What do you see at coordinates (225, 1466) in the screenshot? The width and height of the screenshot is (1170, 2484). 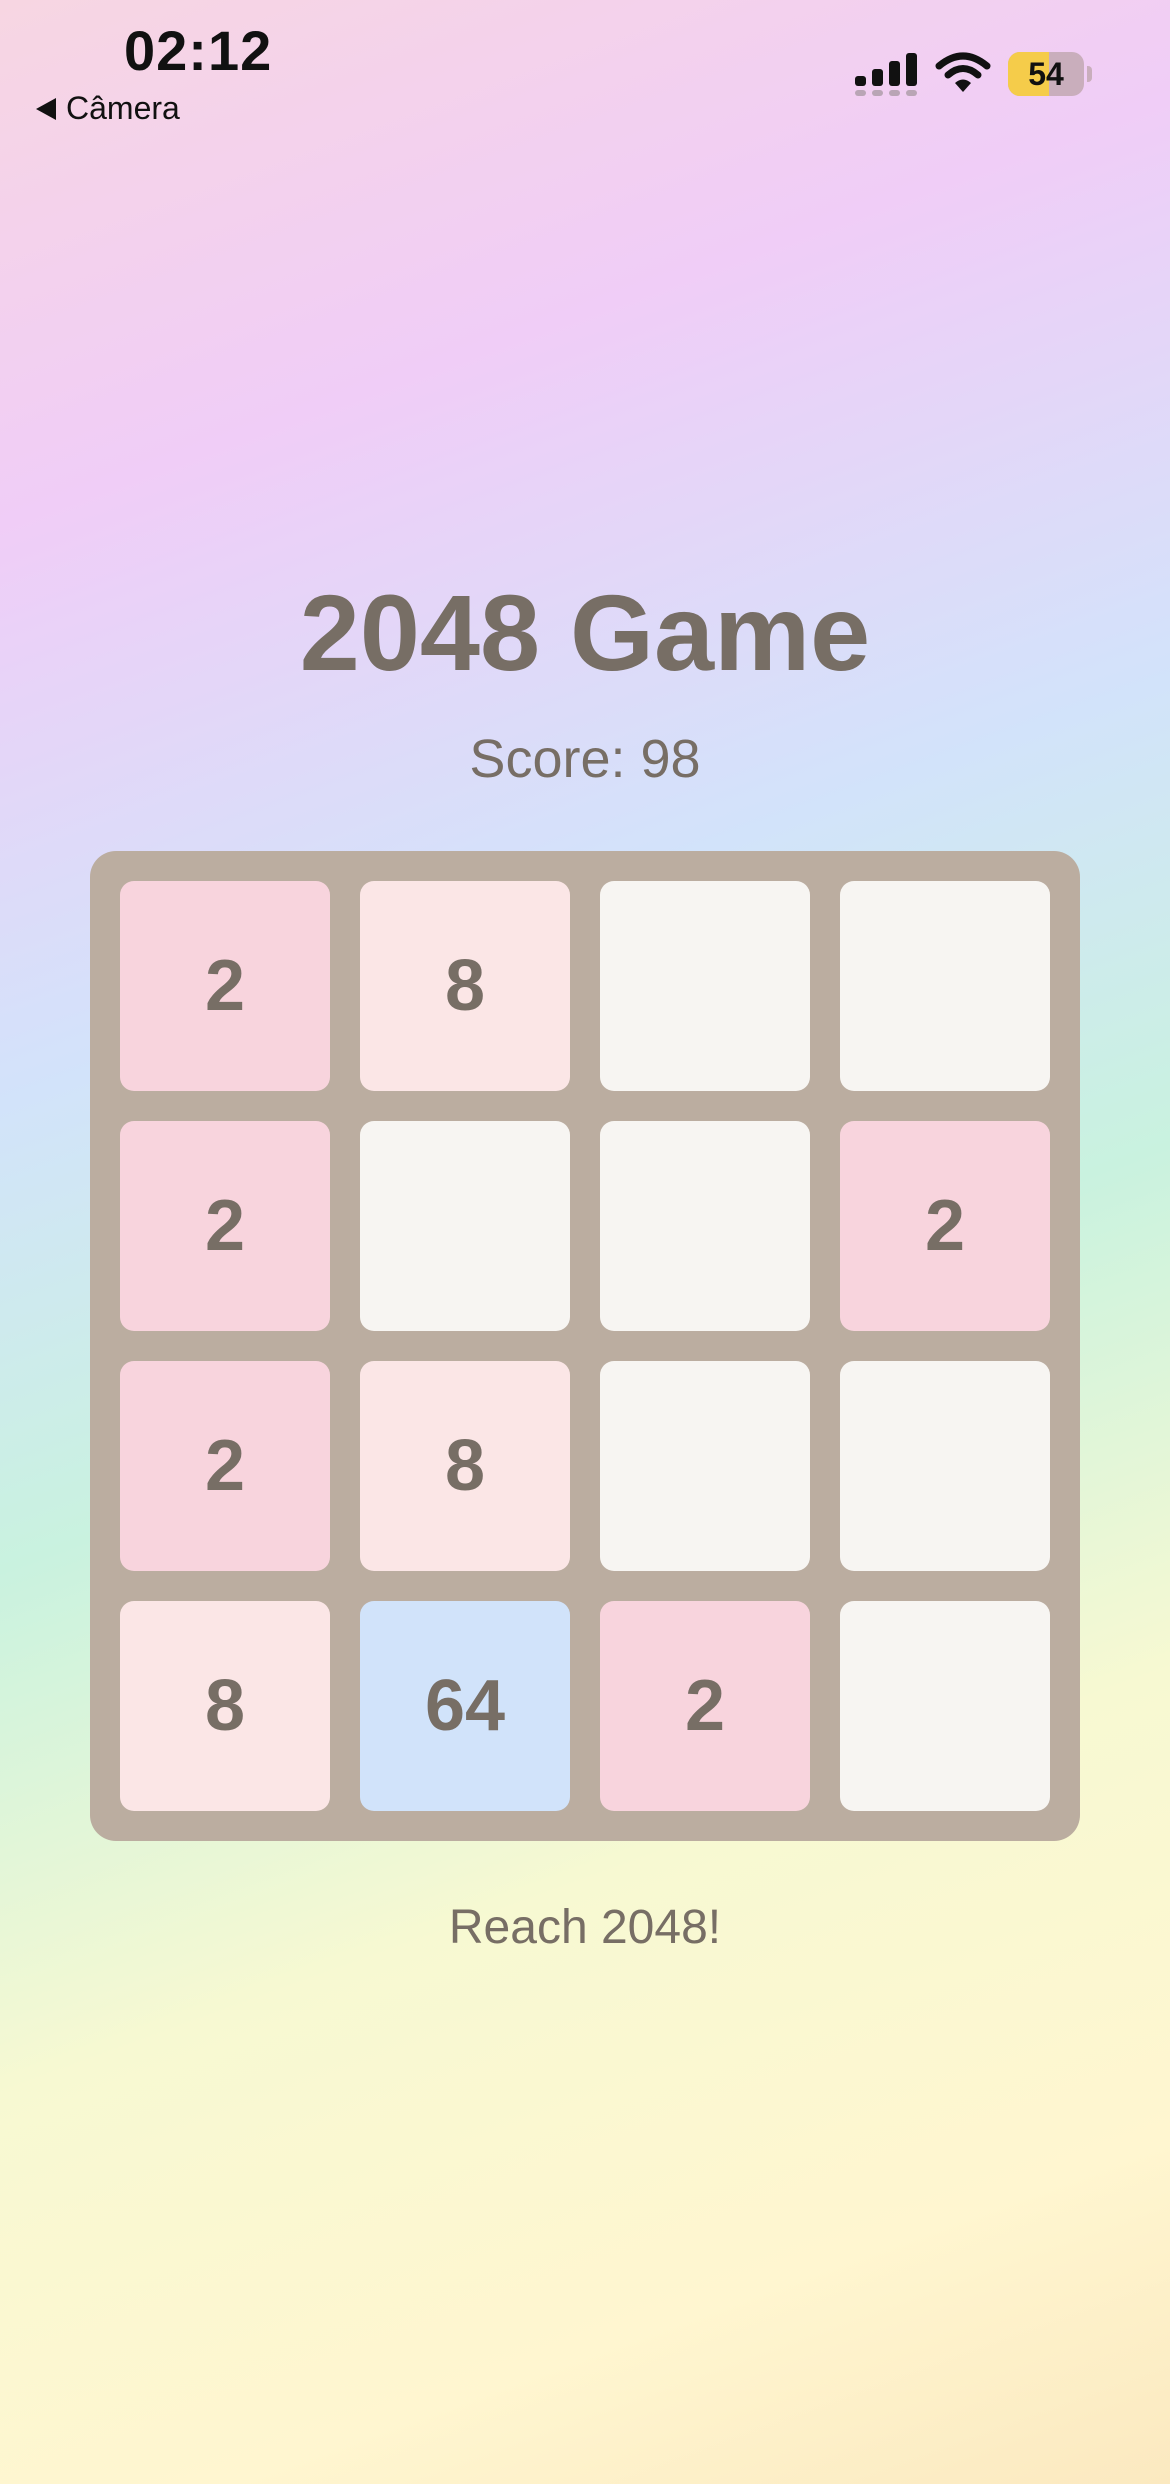 I see `tile-r3-c1: 2` at bounding box center [225, 1466].